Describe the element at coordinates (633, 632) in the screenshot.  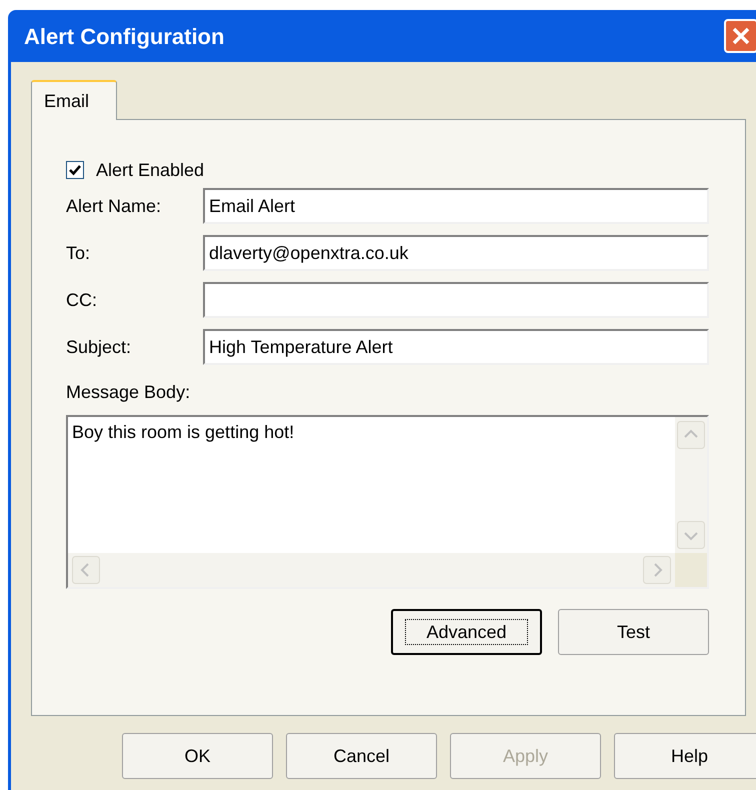
I see `push-button: Test` at that location.